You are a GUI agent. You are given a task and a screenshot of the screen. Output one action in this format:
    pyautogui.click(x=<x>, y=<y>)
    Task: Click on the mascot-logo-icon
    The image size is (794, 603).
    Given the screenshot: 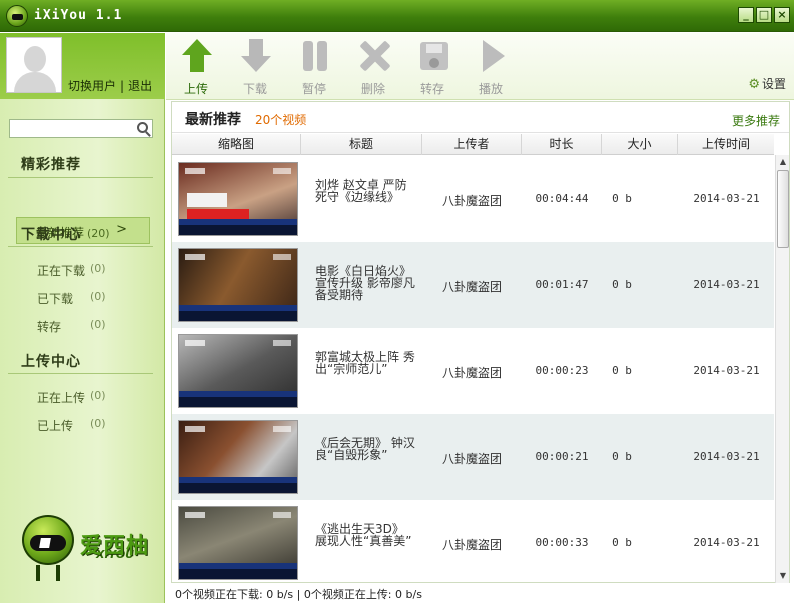 What is the action you would take?
    pyautogui.click(x=51, y=546)
    